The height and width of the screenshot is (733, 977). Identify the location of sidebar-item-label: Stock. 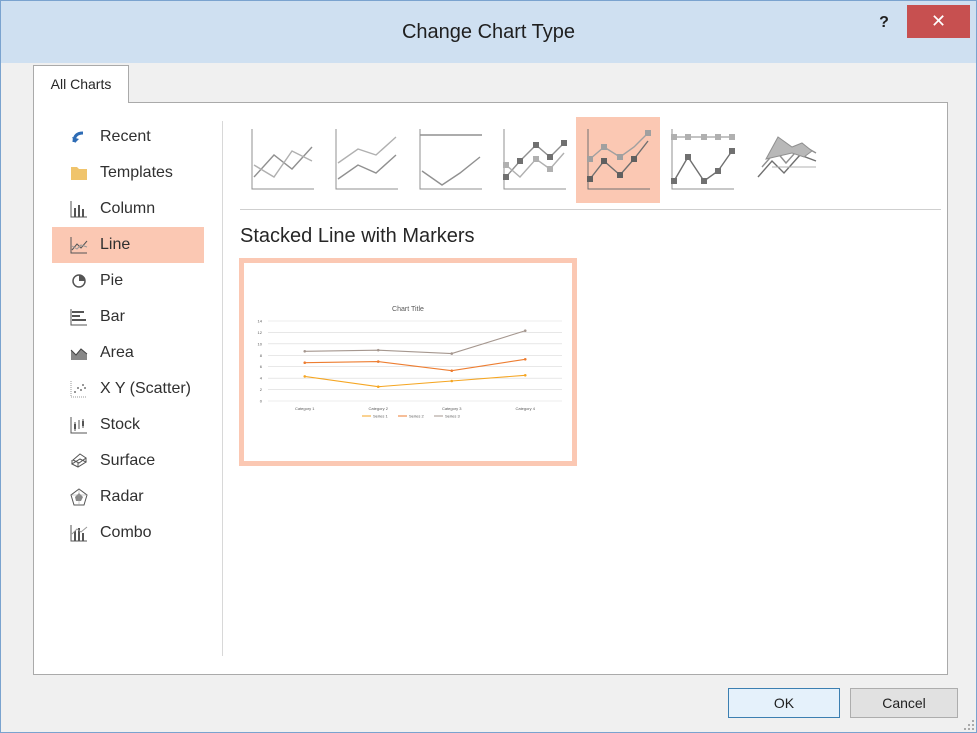
(120, 424).